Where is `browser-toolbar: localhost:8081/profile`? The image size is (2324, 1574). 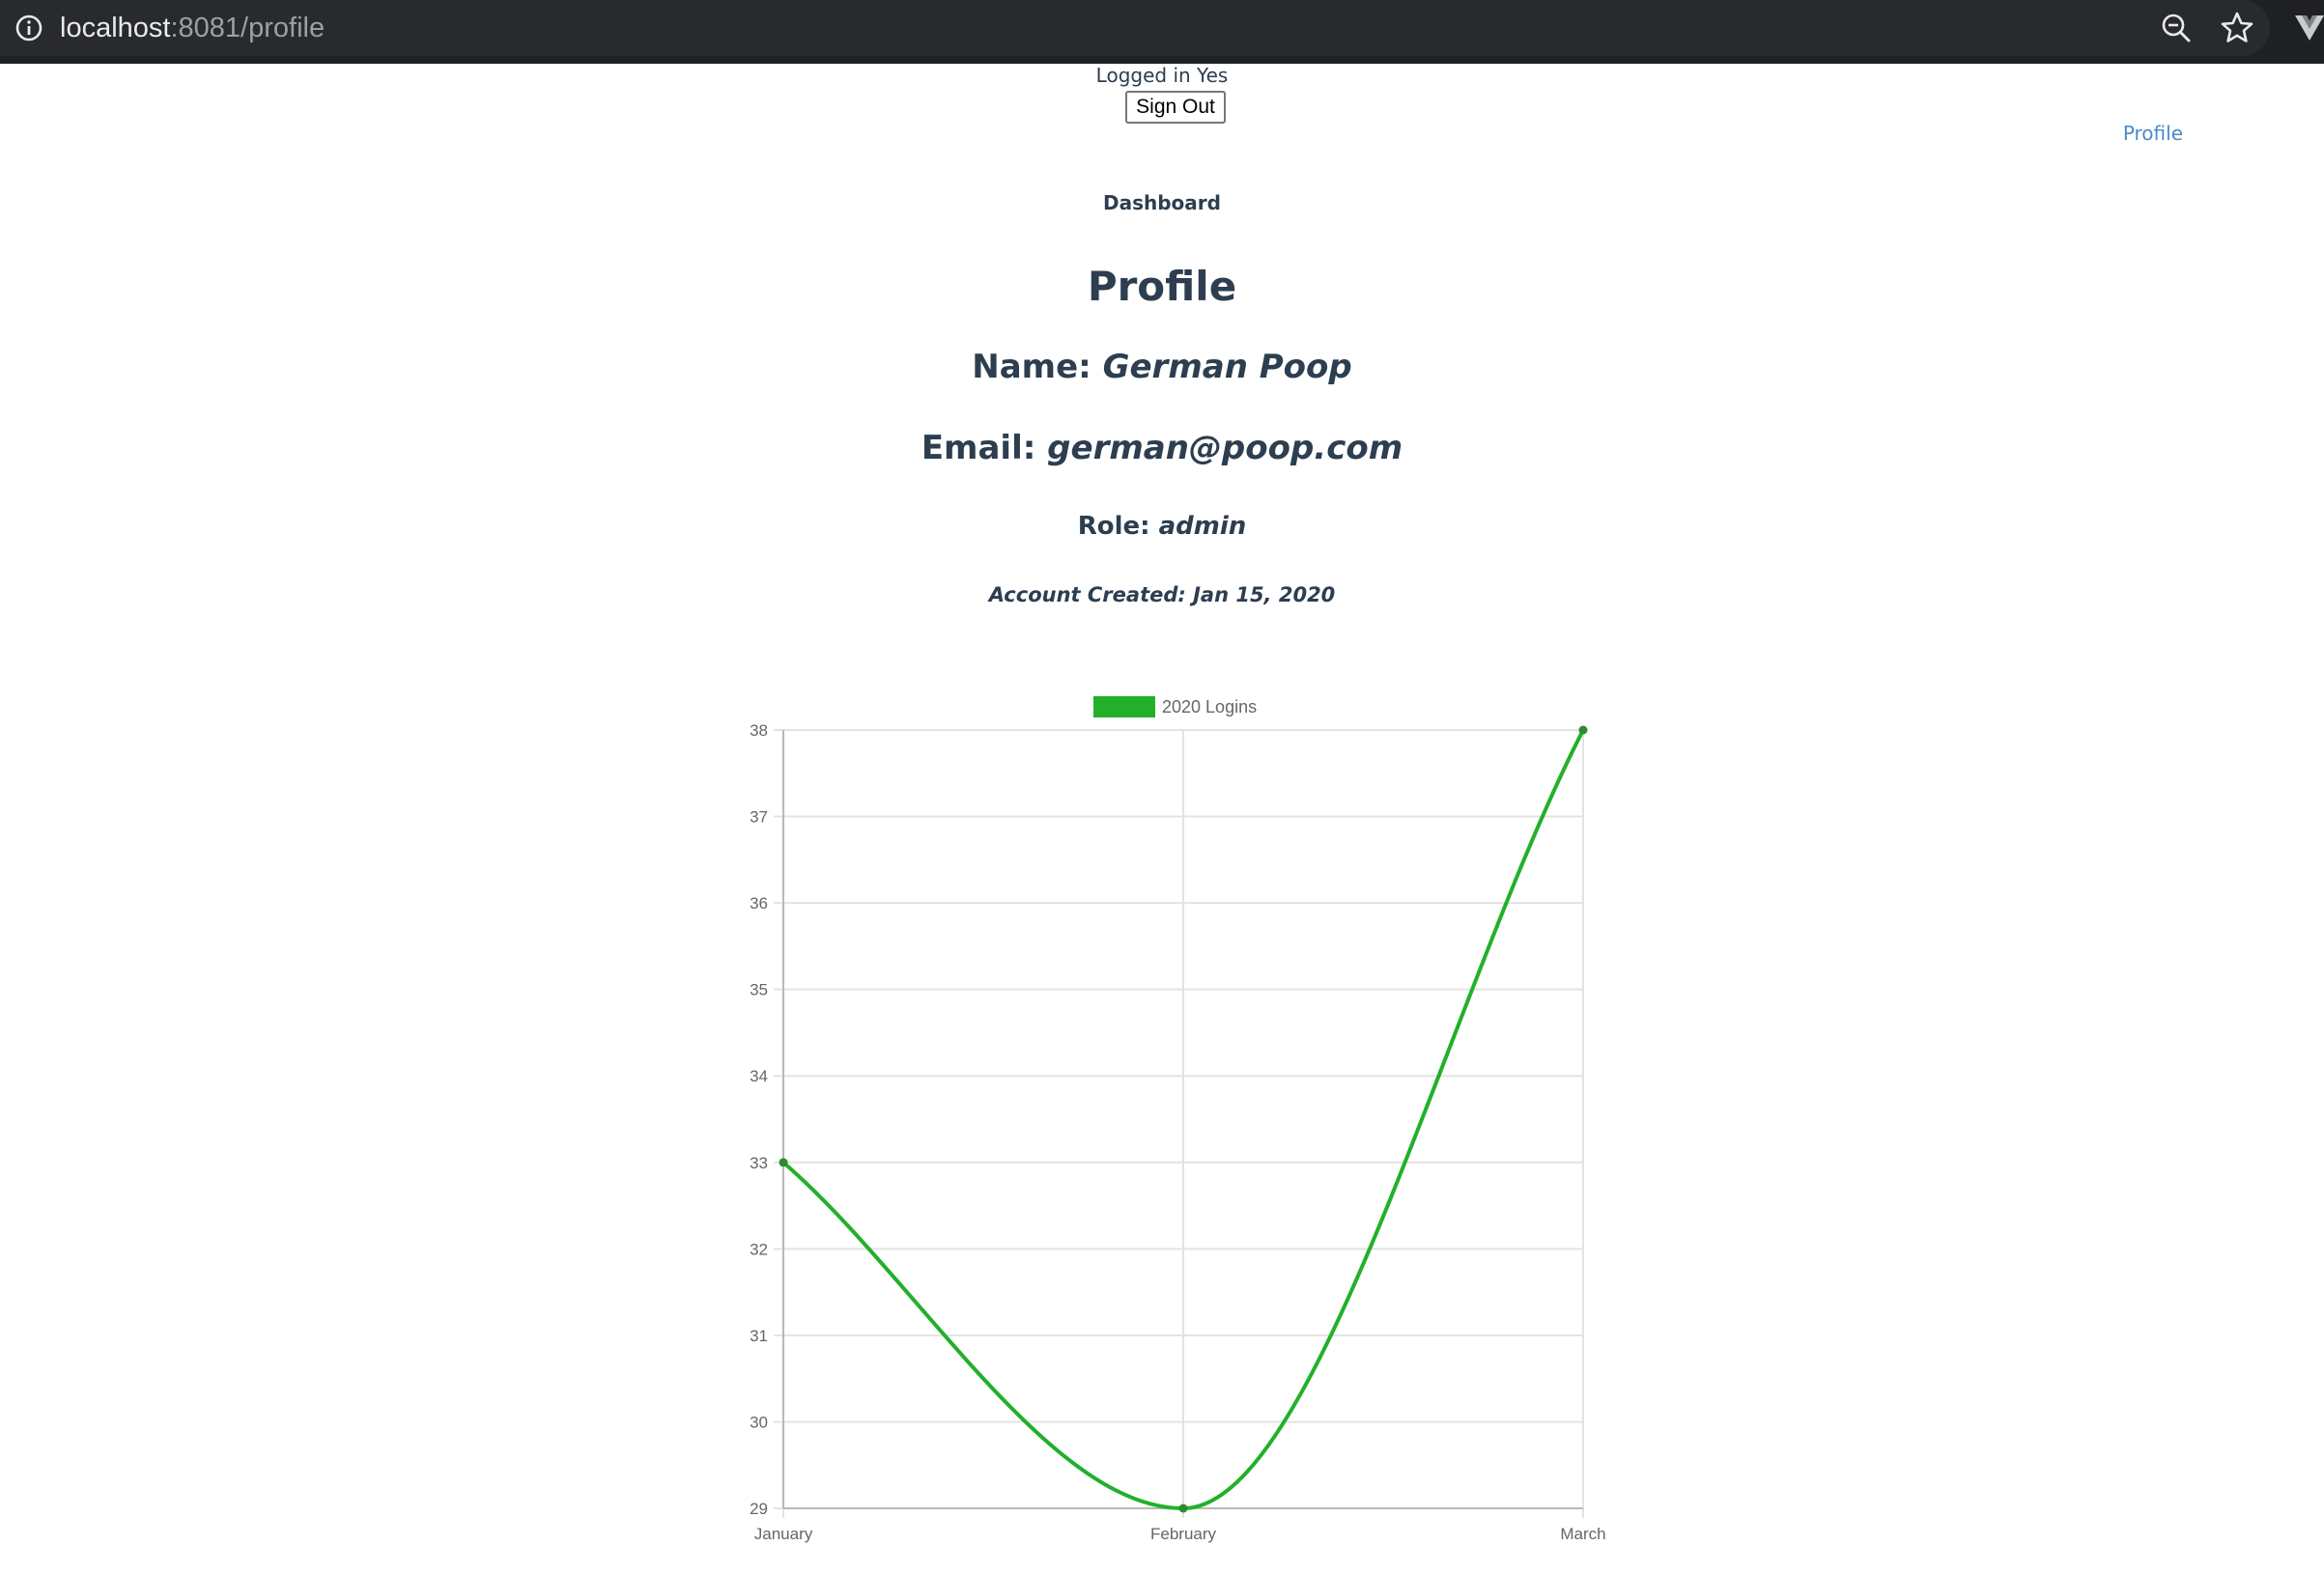 browser-toolbar: localhost:8081/profile is located at coordinates (1162, 32).